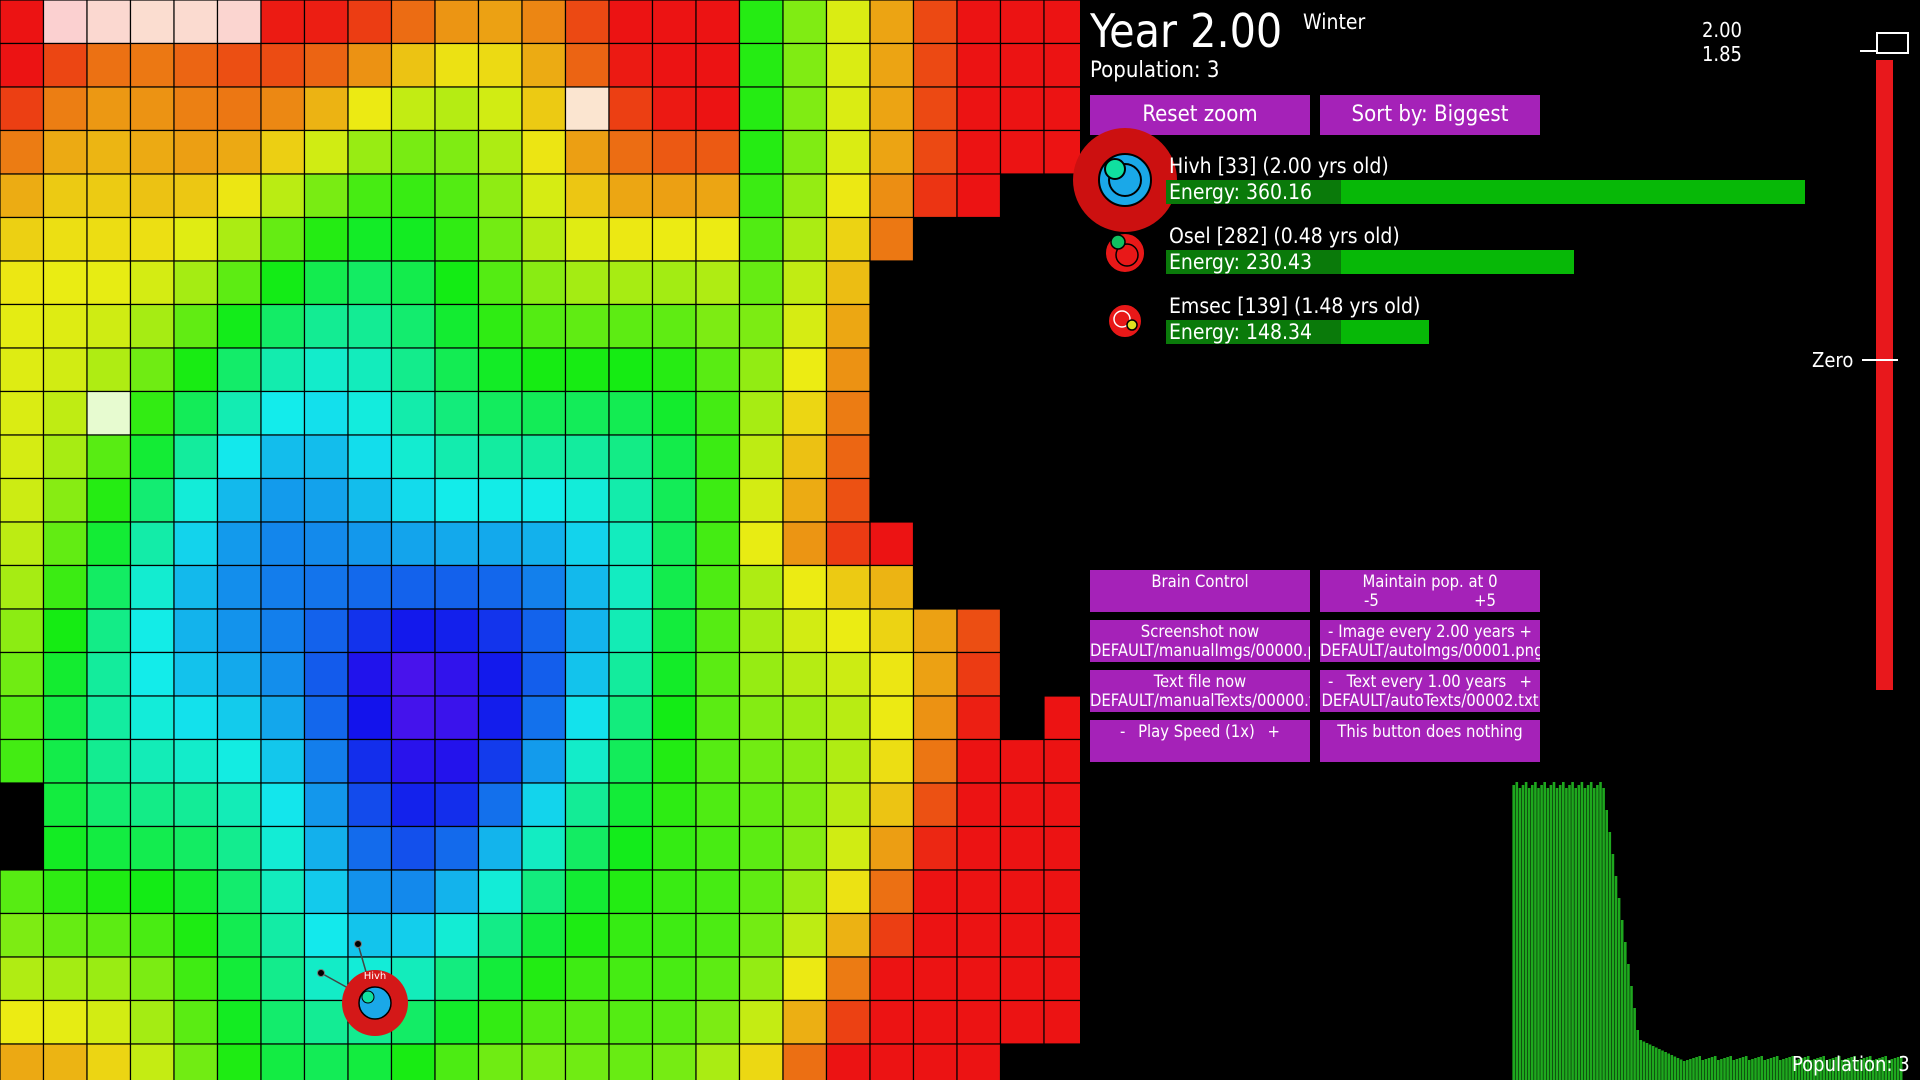 This screenshot has width=1920, height=1080. Describe the element at coordinates (1430, 741) in the screenshot. I see `nothing-button: This button does nothing` at that location.